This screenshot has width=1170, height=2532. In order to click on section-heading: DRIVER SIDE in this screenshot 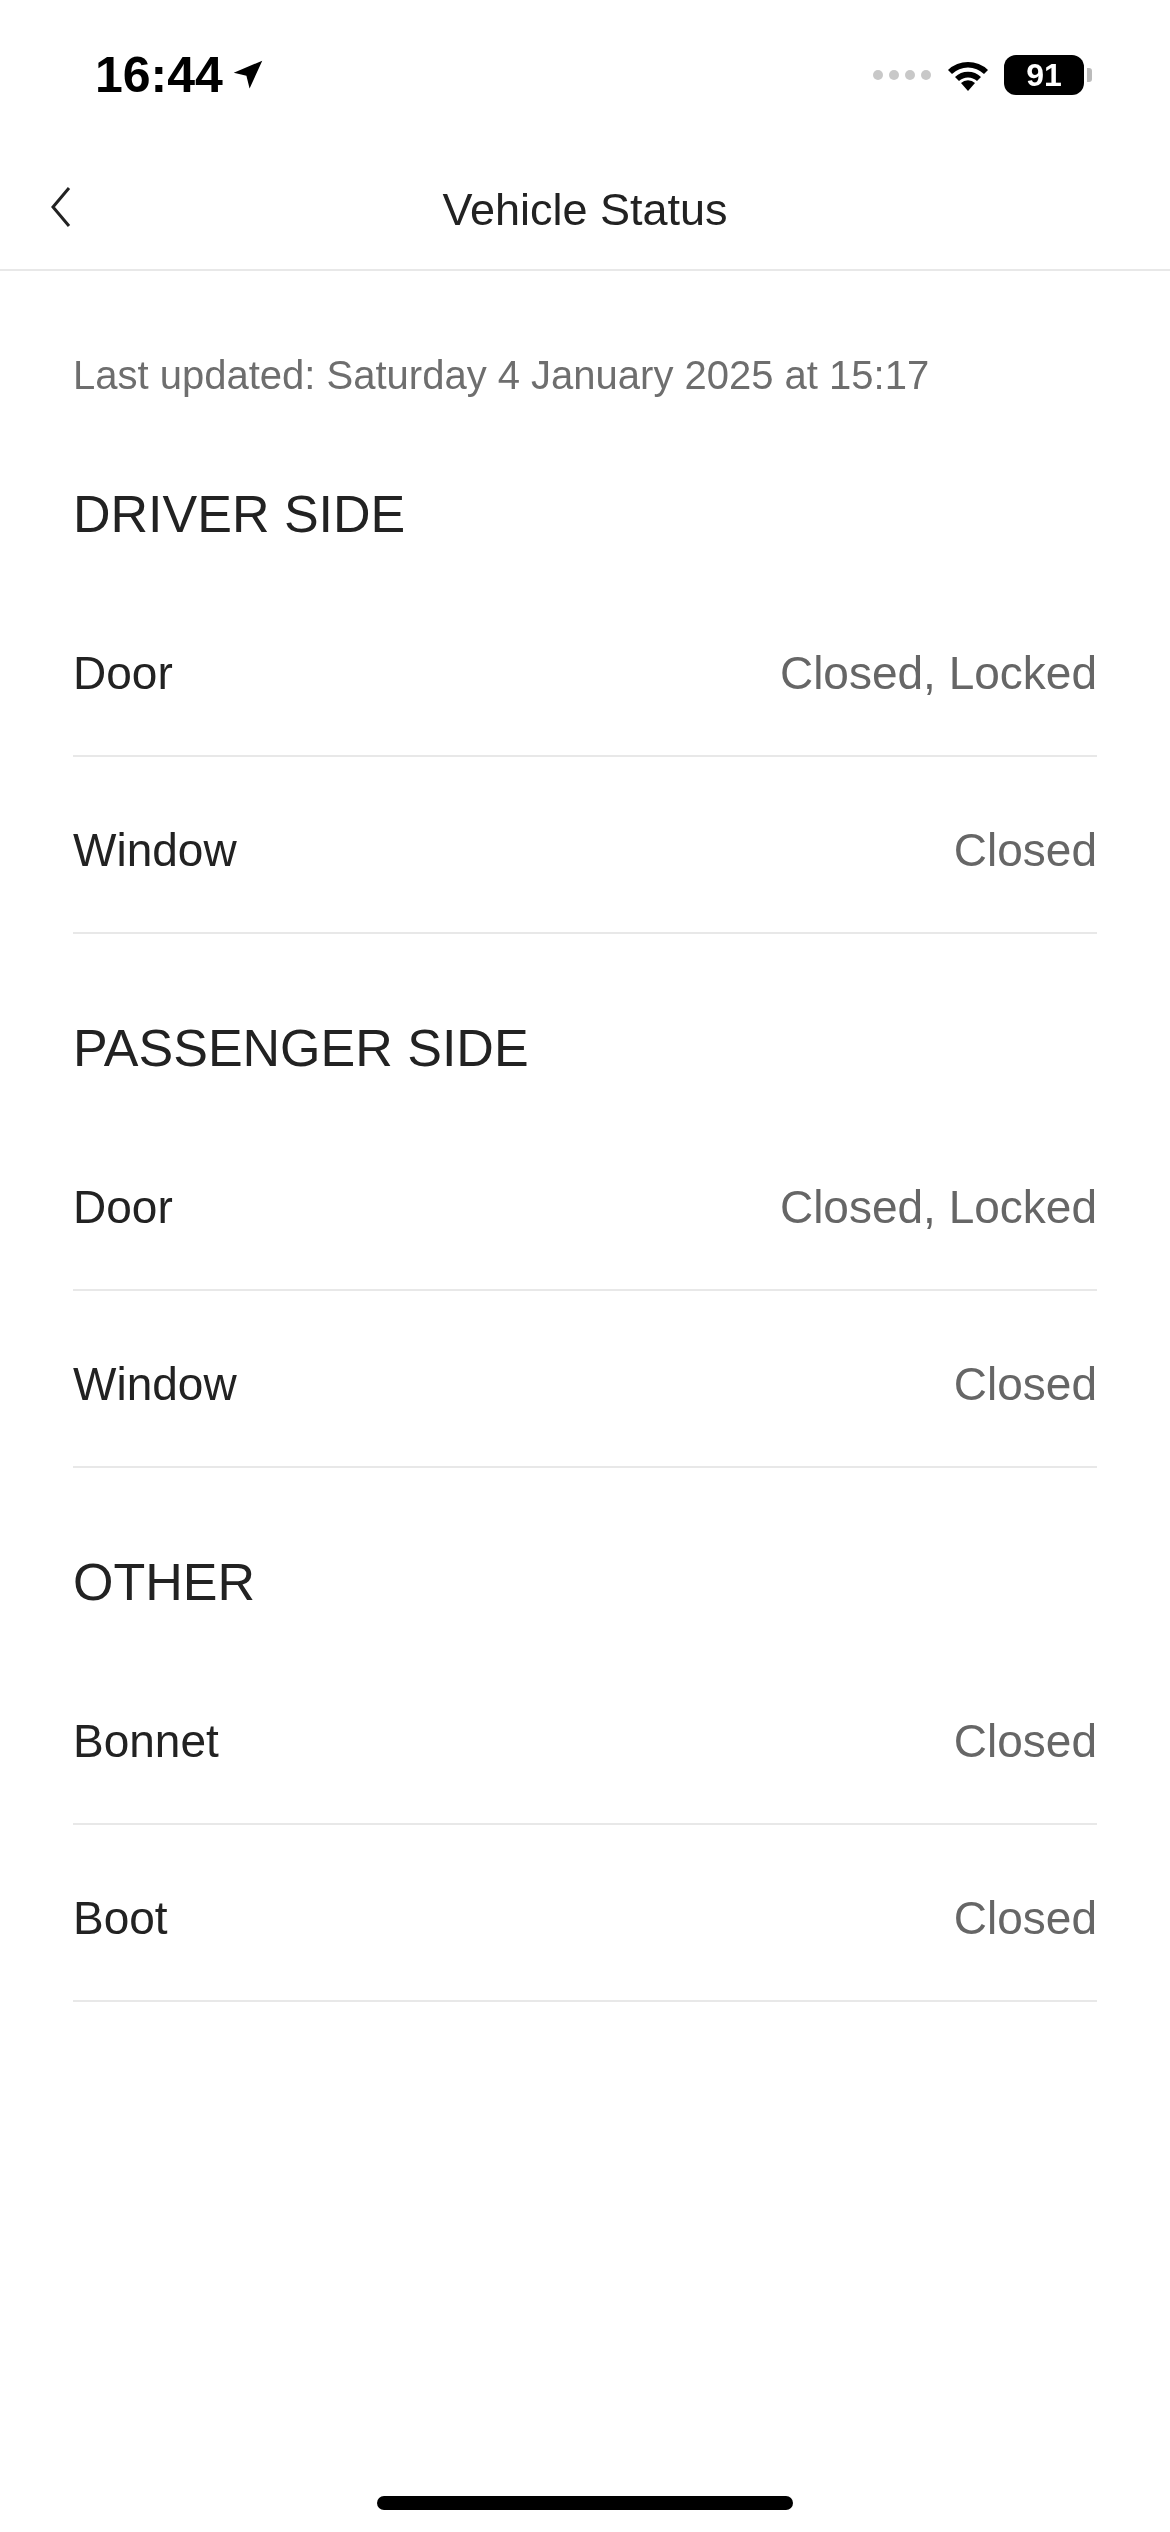, I will do `click(240, 514)`.